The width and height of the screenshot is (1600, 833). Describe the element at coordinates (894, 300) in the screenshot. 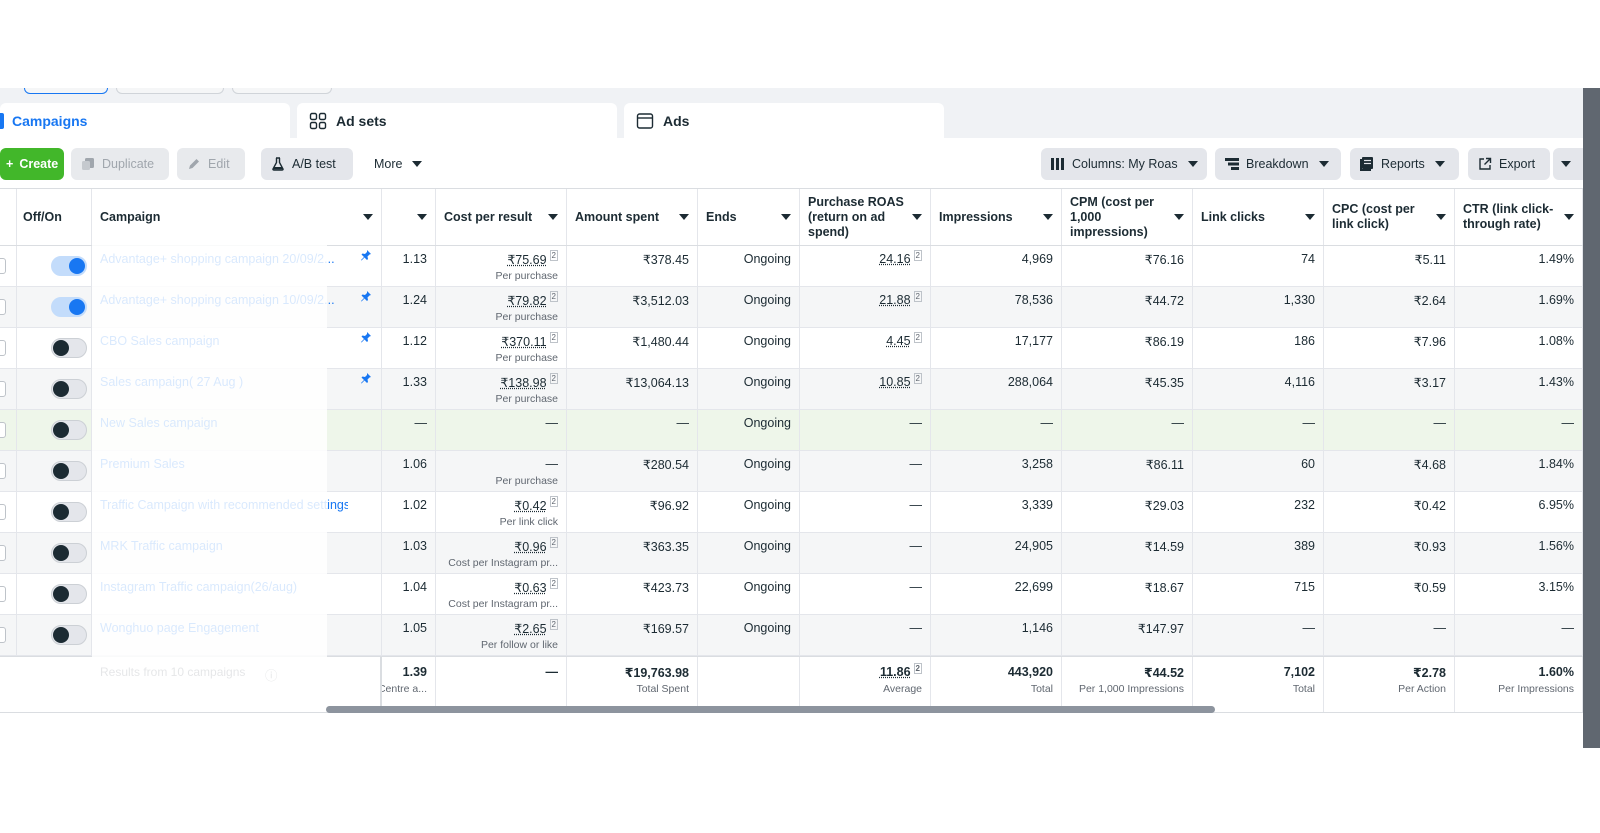

I see `roas-text: 21.88` at that location.